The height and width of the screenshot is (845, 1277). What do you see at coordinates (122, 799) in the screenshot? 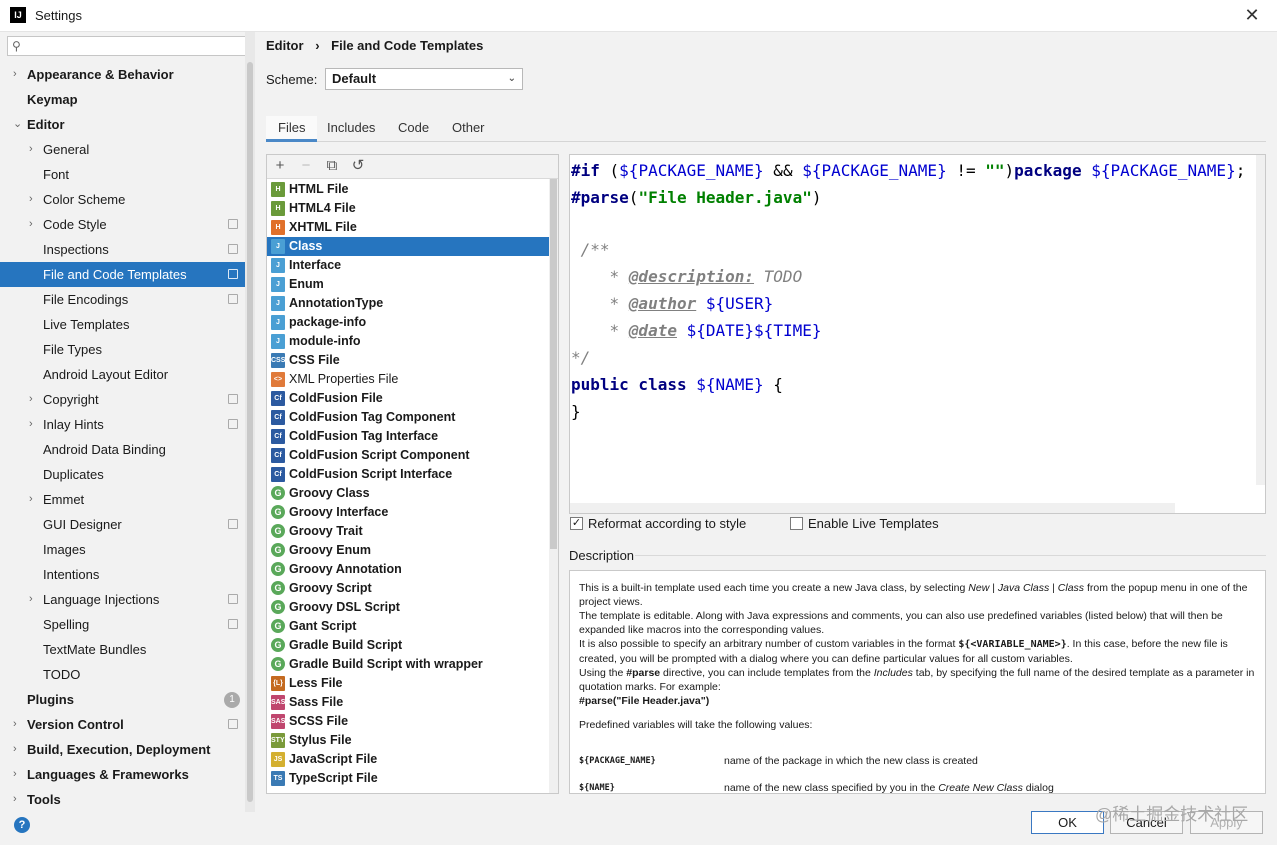
I see `tree-item: › Tools` at bounding box center [122, 799].